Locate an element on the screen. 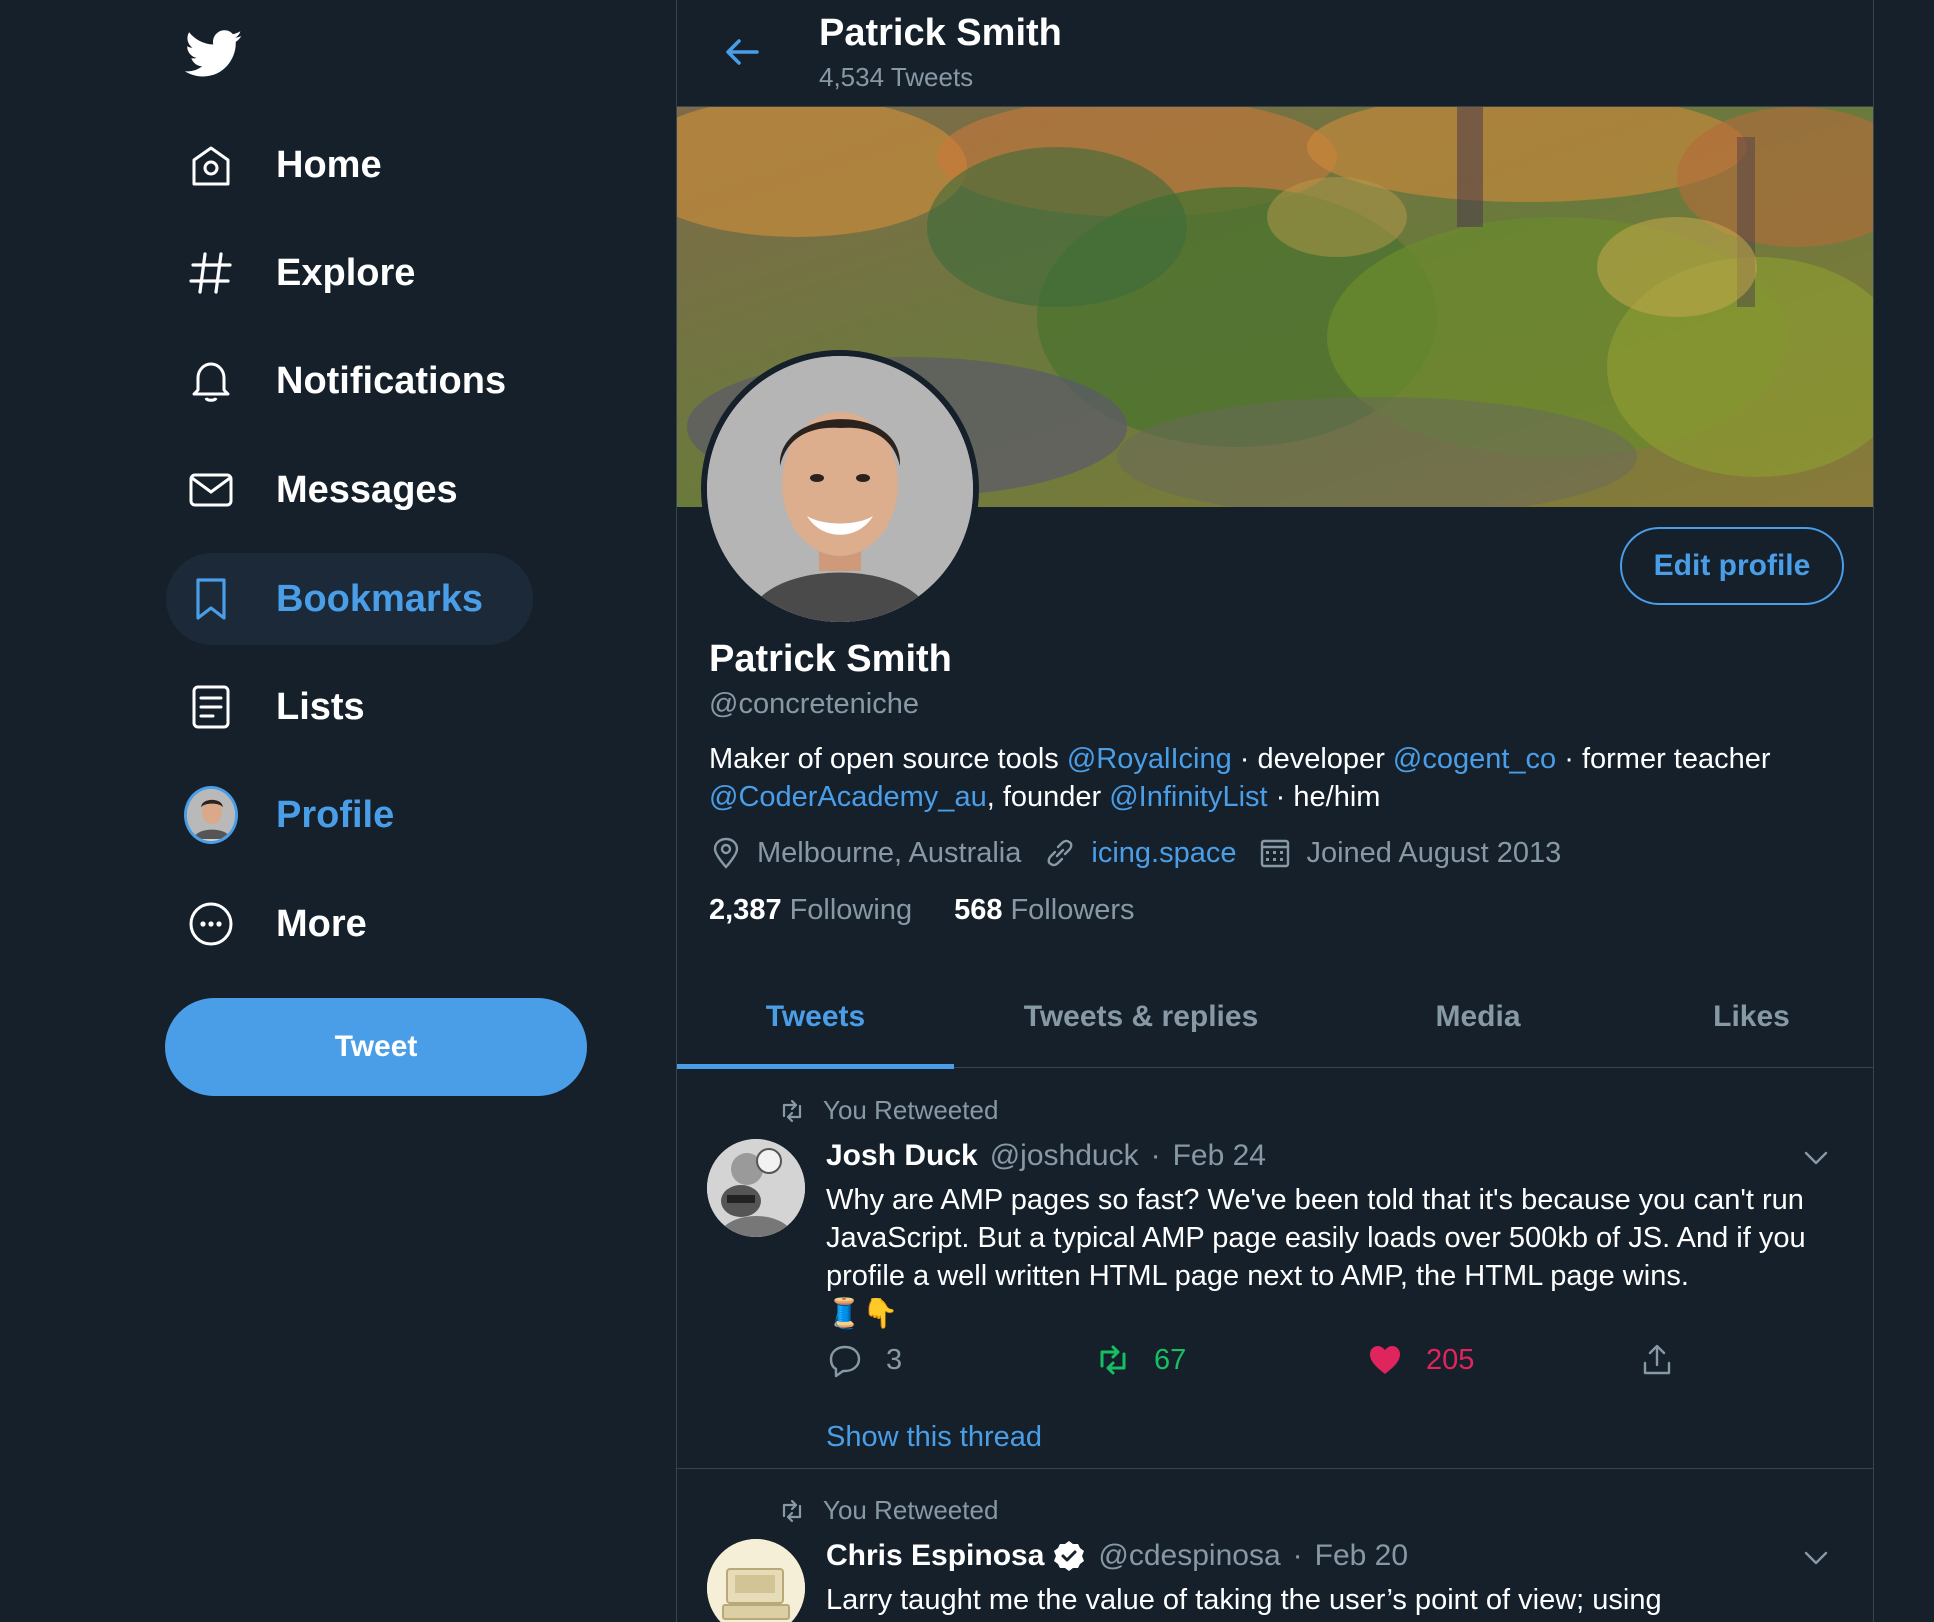 This screenshot has width=1934, height=1622. sidebar-item-label: Explore is located at coordinates (346, 272).